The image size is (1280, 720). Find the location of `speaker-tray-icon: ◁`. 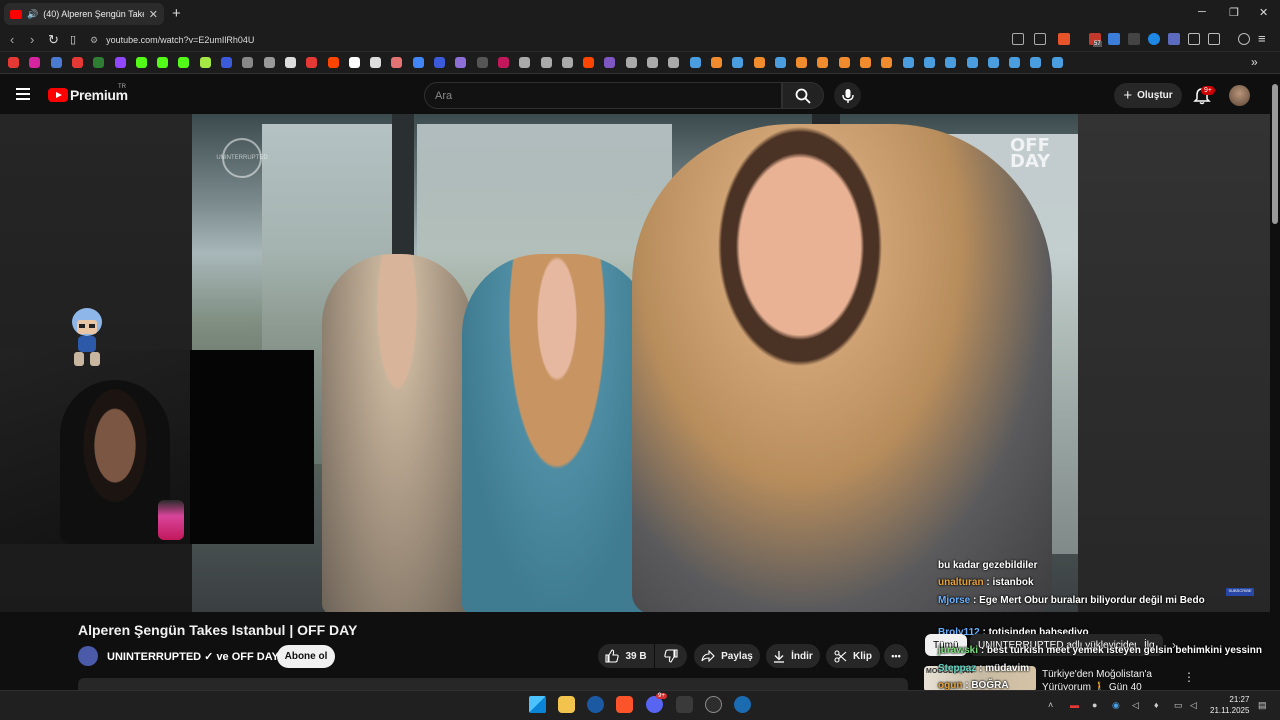

speaker-tray-icon: ◁ is located at coordinates (1193, 705).